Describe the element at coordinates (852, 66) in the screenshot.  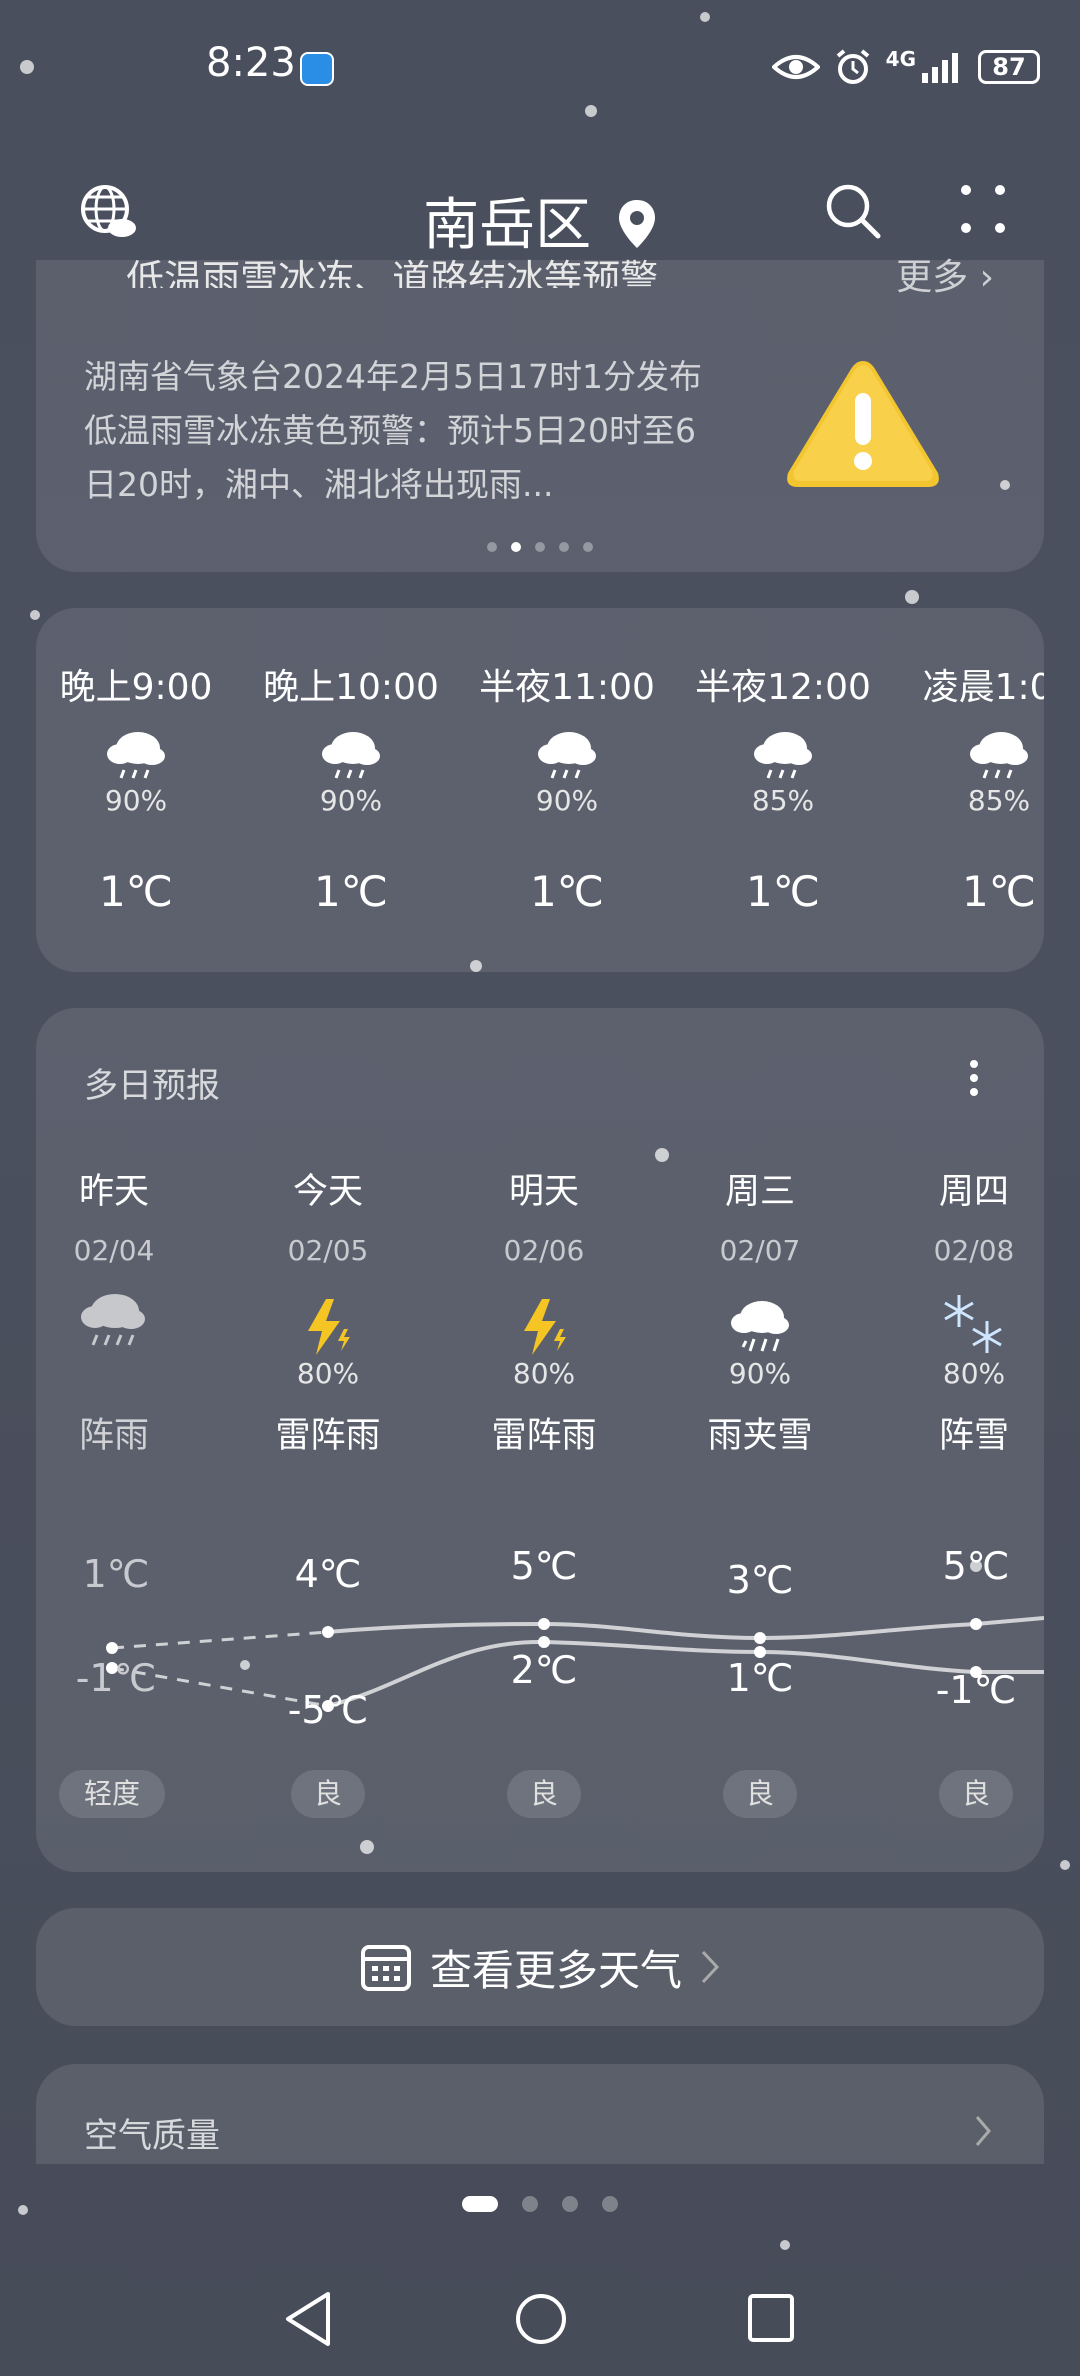
I see `alarm-icon` at that location.